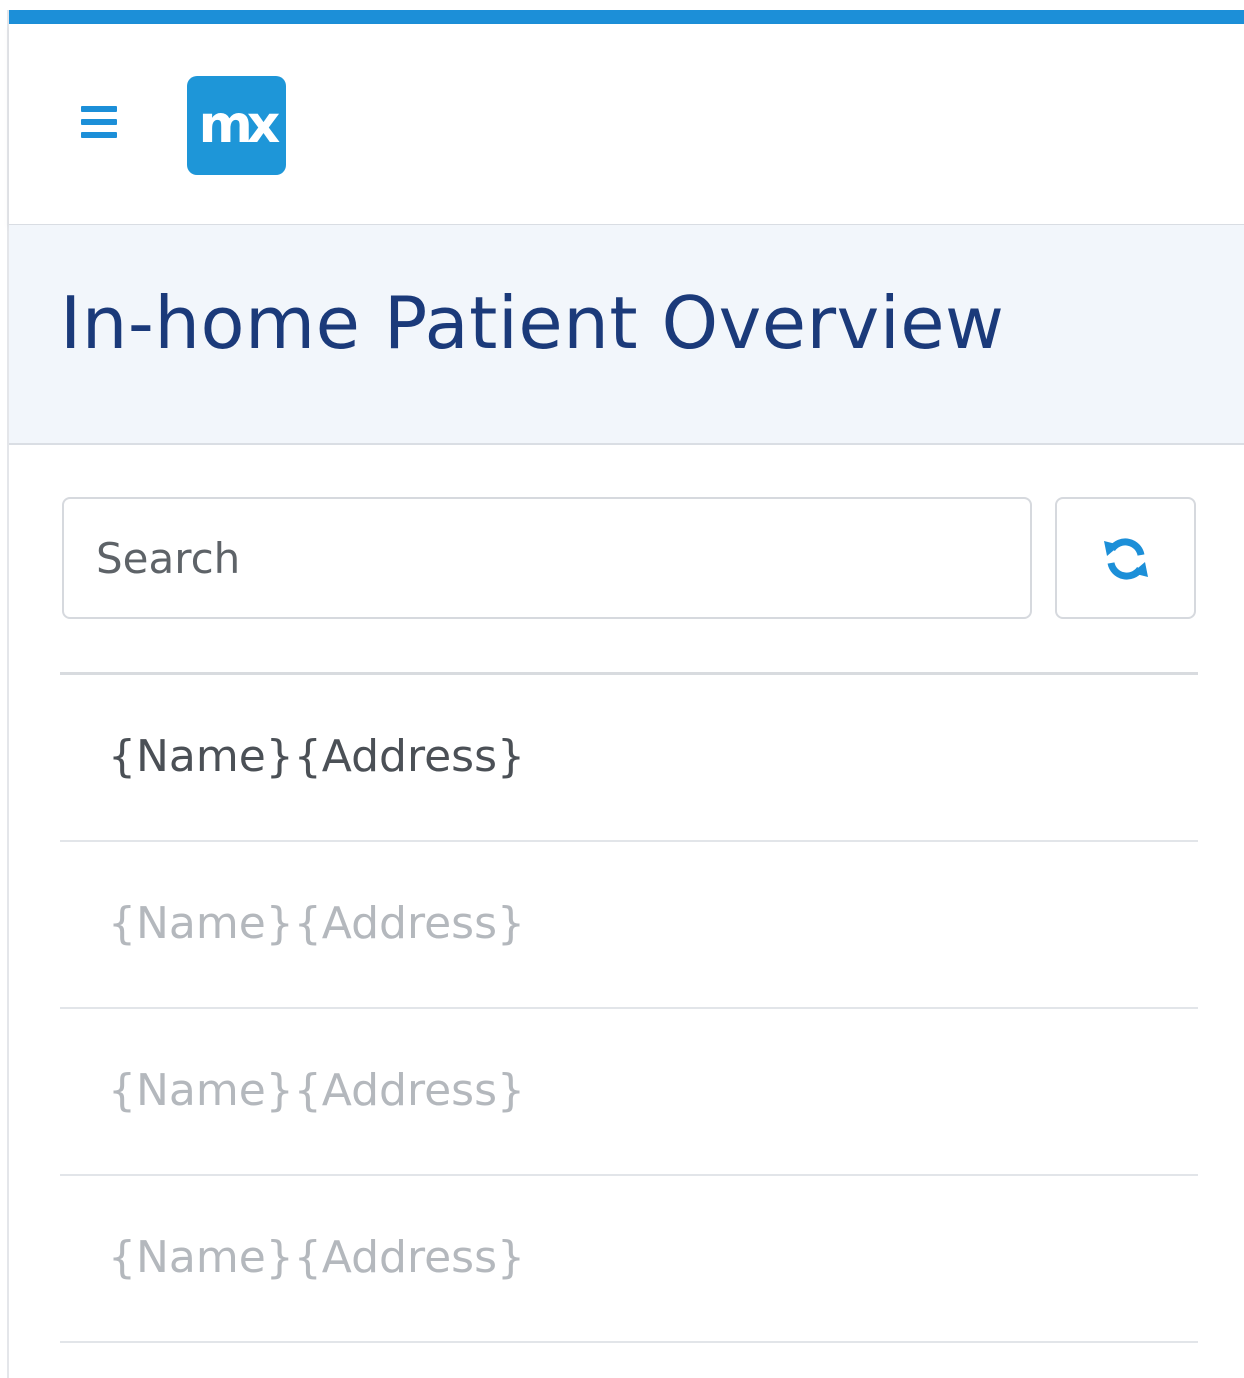 This screenshot has width=1244, height=1378. I want to click on top-accent-bar, so click(626, 17).